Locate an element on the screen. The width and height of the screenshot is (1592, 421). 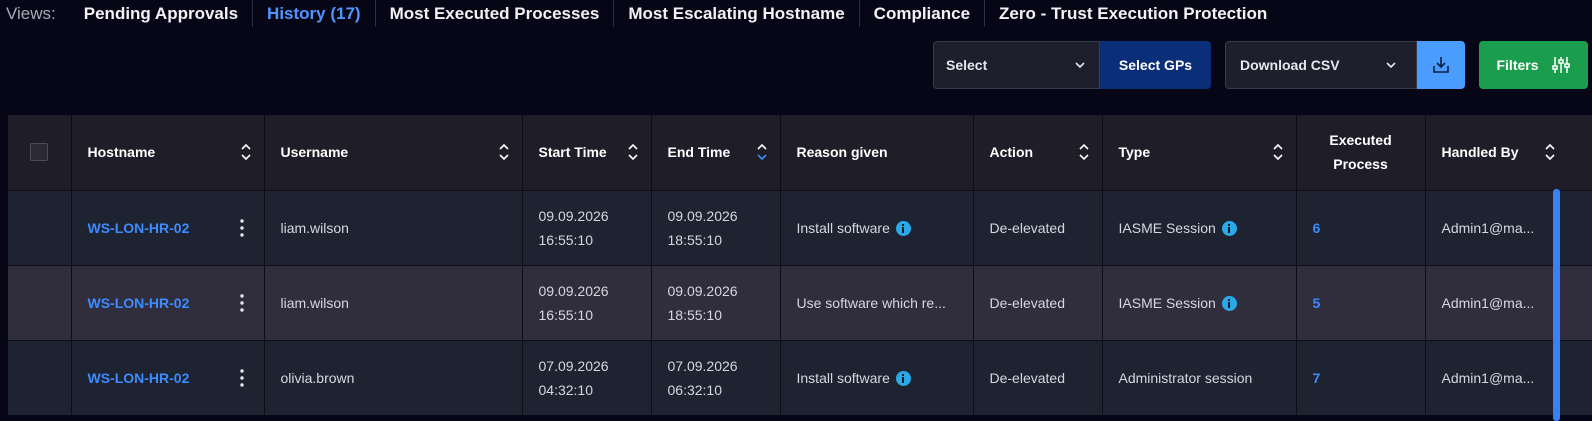
column-label: Executed Process is located at coordinates (1360, 152).